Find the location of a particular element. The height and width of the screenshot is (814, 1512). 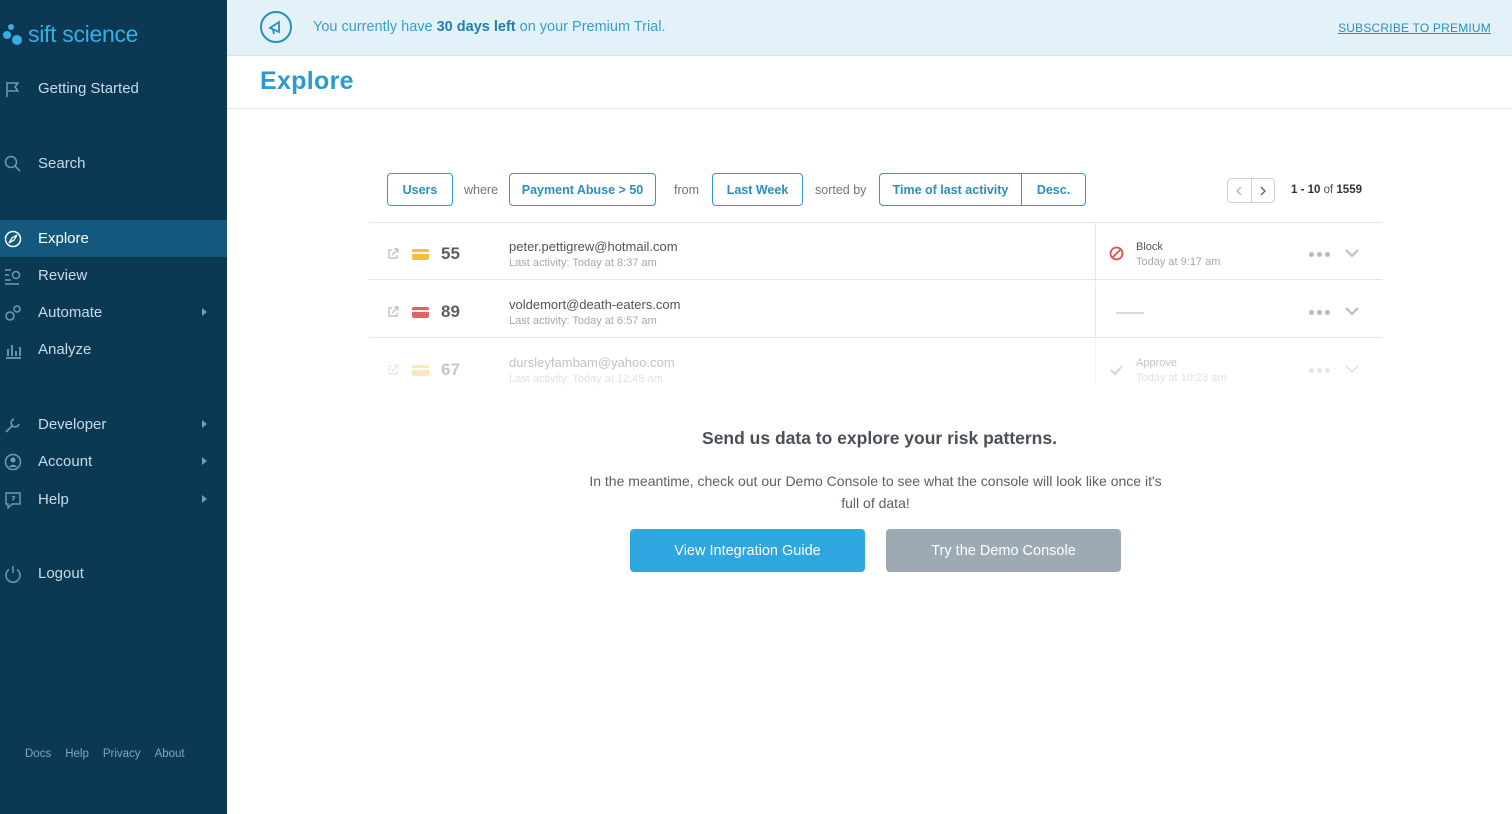

gears-icon is located at coordinates (13, 313).